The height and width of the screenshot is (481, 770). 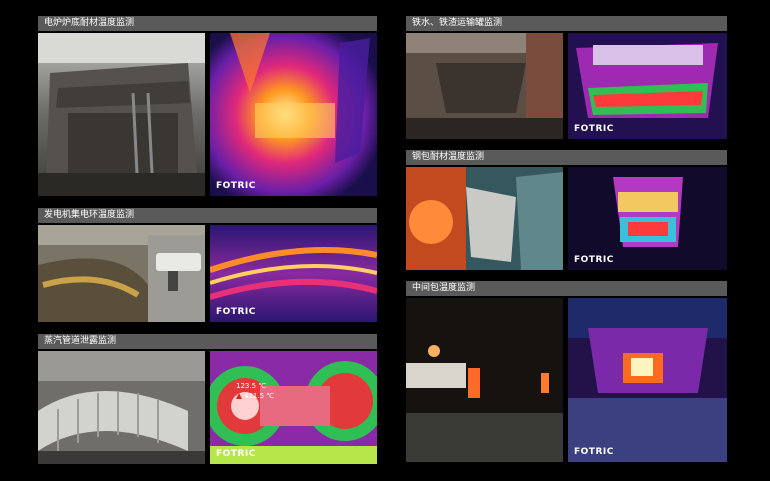 What do you see at coordinates (566, 288) in the screenshot?
I see `panel-title: 中间包温度监测` at bounding box center [566, 288].